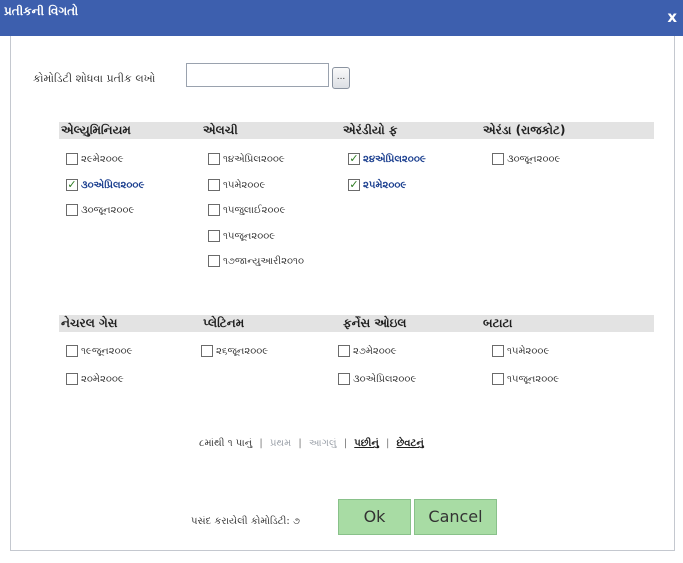 The height and width of the screenshot is (563, 683). What do you see at coordinates (107, 351) in the screenshot?
I see `item-label: ૧૯જૂન૨૦૦૯` at bounding box center [107, 351].